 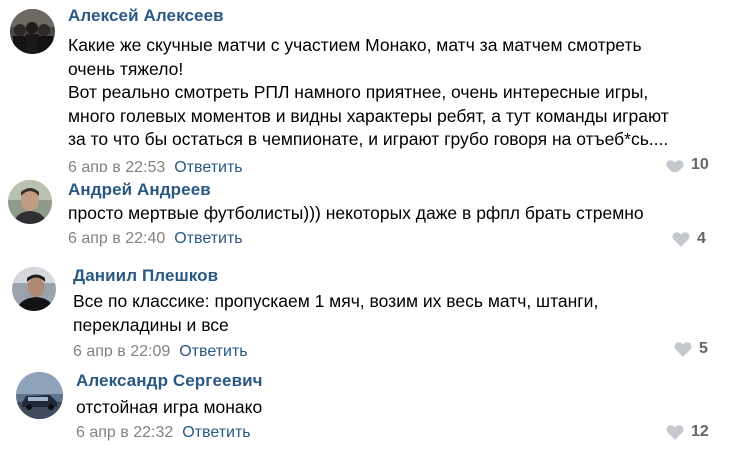 What do you see at coordinates (701, 238) in the screenshot?
I see `like-count: 4` at bounding box center [701, 238].